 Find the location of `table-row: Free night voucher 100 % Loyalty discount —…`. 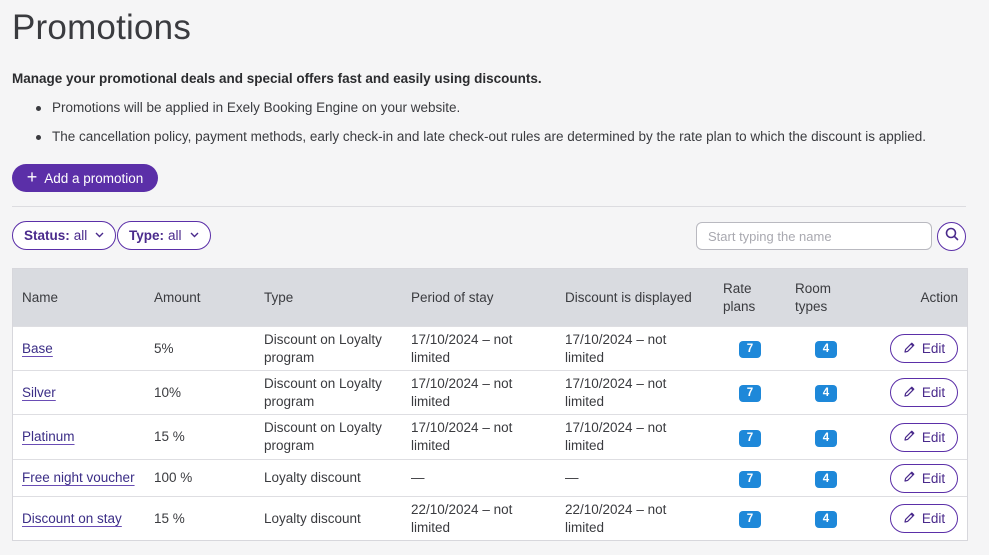

table-row: Free night voucher 100 % Loyalty discount —… is located at coordinates (490, 477).